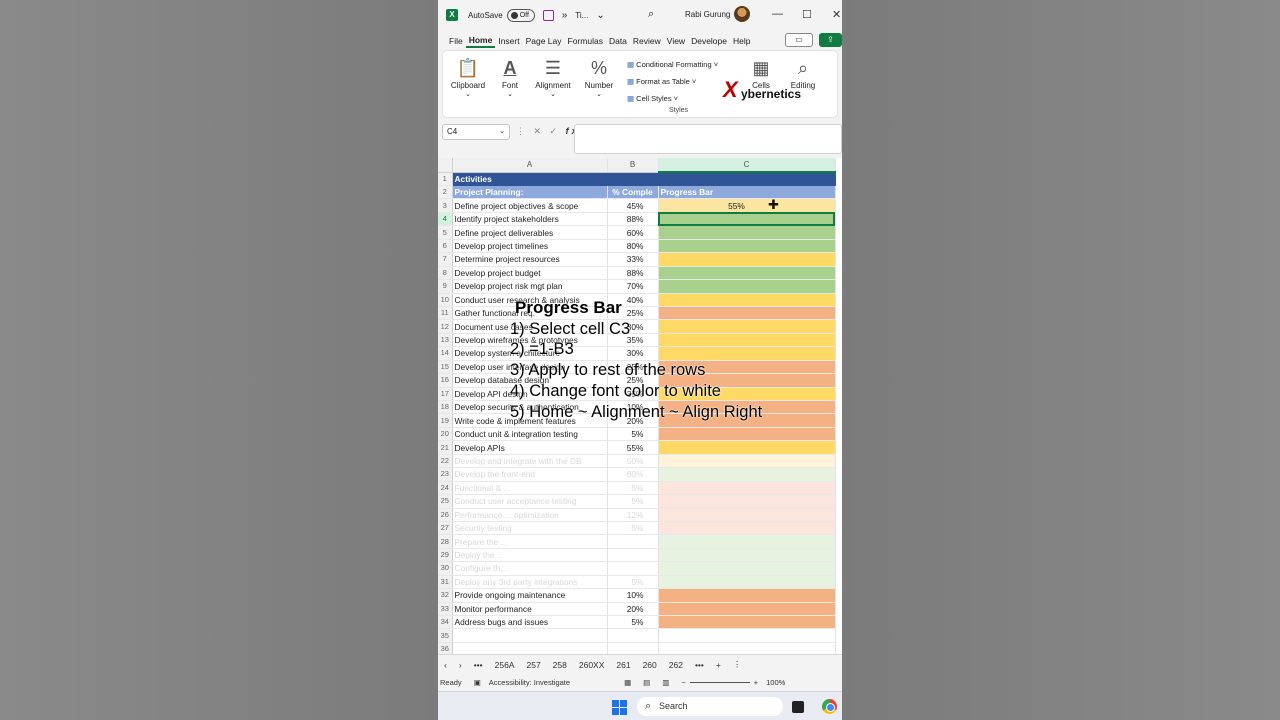 The image size is (1280, 720). I want to click on cell-activity: Define project objectives & scope, so click(530, 205).